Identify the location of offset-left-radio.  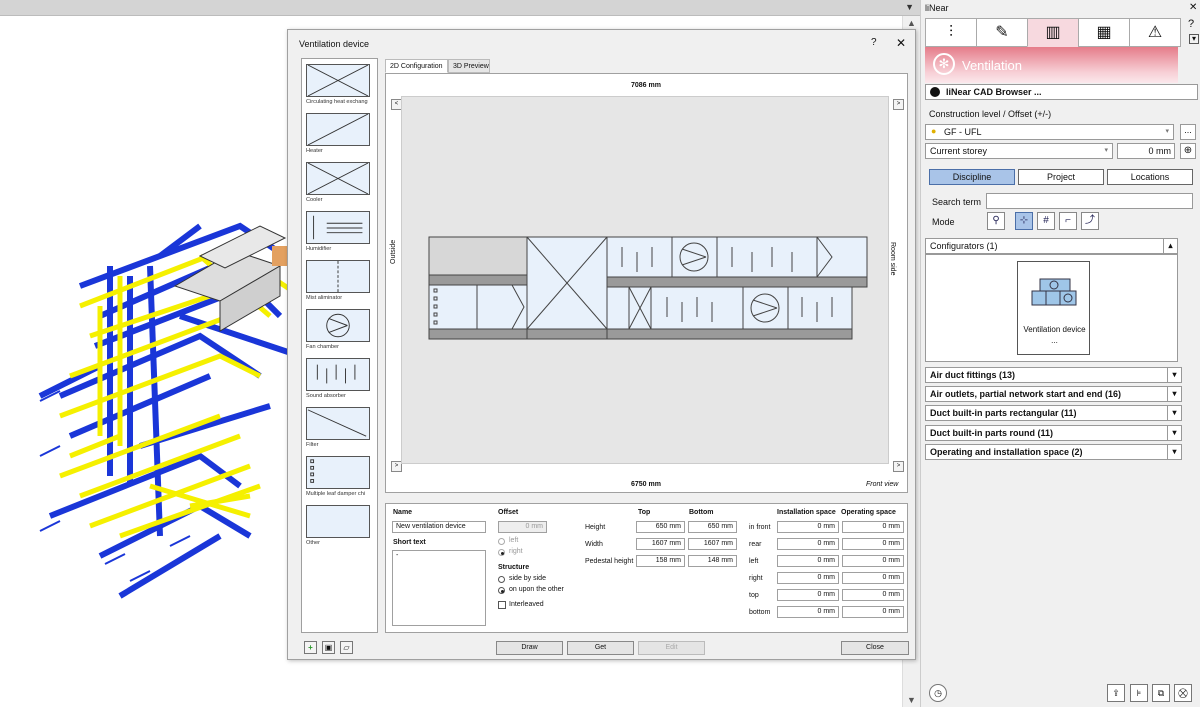
(501, 541).